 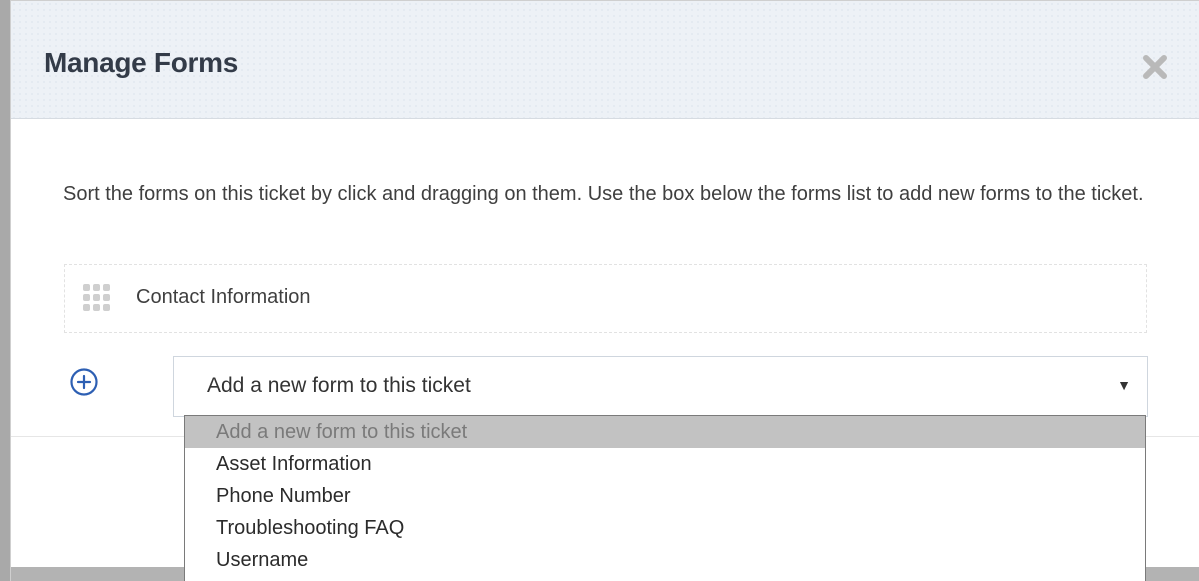 I want to click on modal-title: Manage Forms, so click(x=141, y=62).